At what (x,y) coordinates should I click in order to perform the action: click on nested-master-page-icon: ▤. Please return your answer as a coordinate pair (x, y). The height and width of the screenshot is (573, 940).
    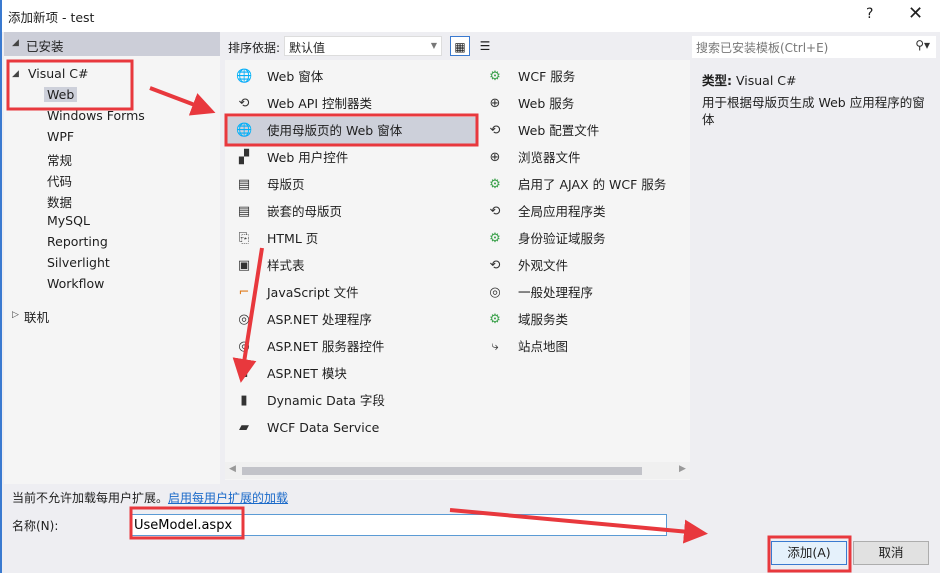
    Looking at the image, I should click on (244, 211).